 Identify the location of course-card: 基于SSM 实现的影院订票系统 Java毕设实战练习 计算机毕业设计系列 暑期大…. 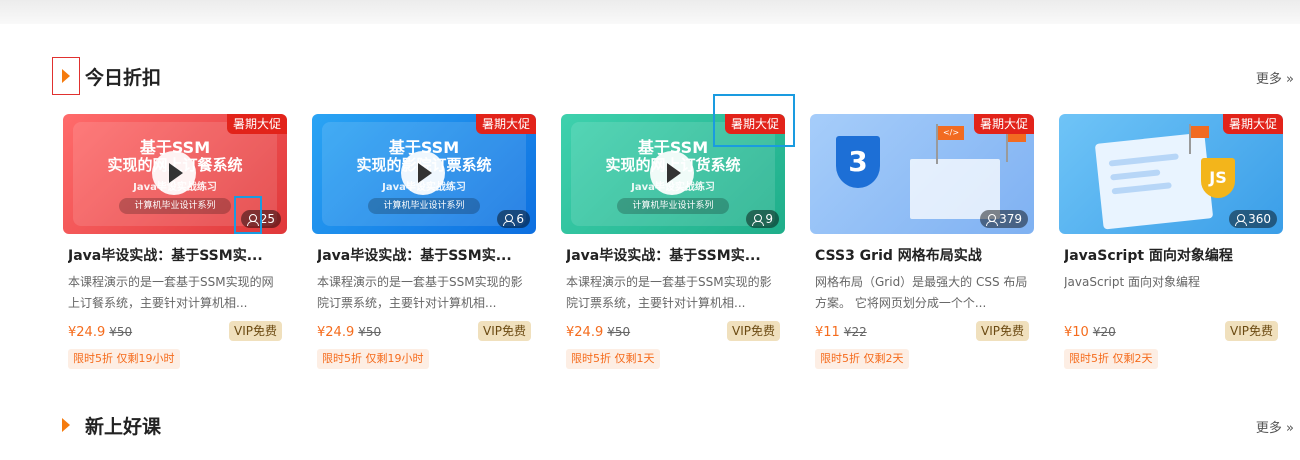
(424, 244).